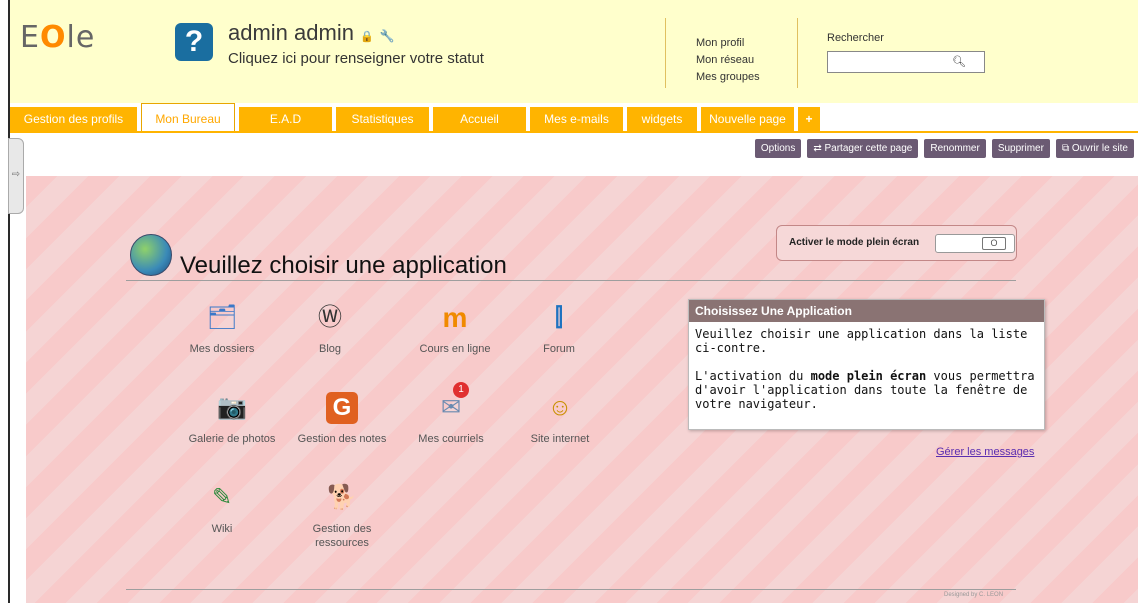 This screenshot has height=603, width=1138. I want to click on lock-icon: 🔒, so click(367, 37).